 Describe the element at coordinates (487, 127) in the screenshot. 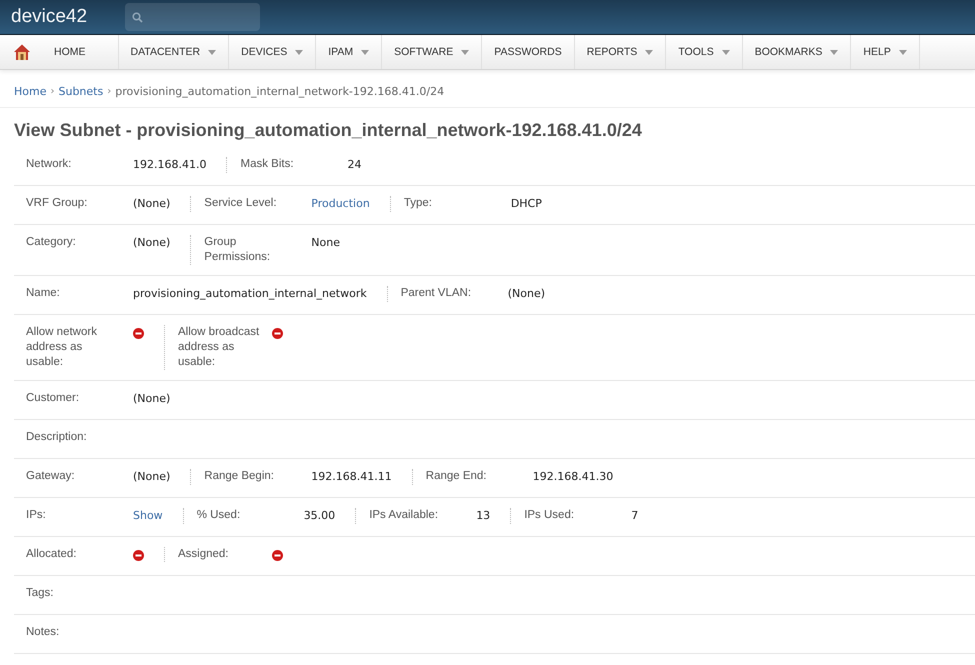

I see `page-title: View Subnet - provisioning_automation_internal_network-192.168.41.0/24` at that location.